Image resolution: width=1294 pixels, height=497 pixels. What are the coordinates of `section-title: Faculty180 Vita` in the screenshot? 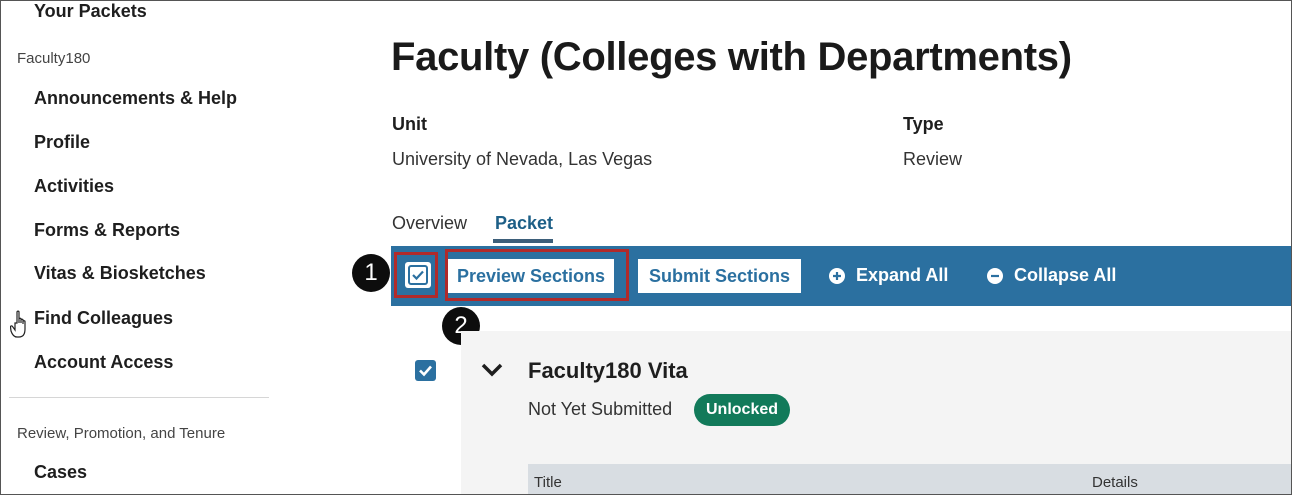 It's located at (608, 370).